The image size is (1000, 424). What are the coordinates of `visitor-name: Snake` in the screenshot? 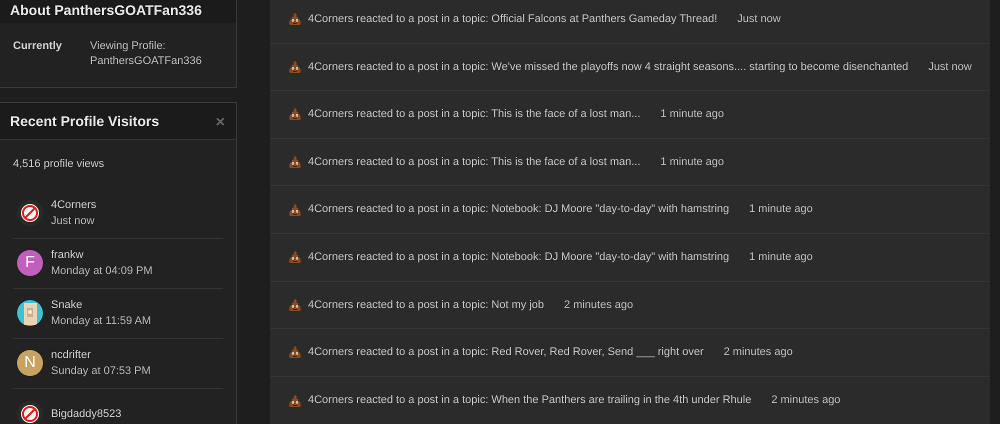 It's located at (101, 305).